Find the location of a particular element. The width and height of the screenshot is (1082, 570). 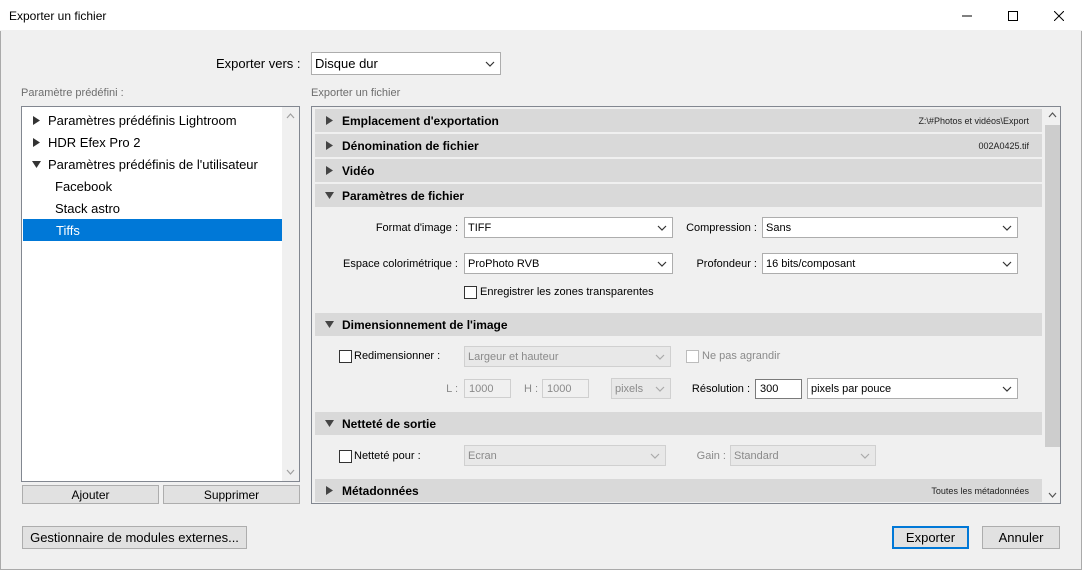

tree-item-label: Paramètres prédéfinis de l'utilisateur is located at coordinates (153, 164).